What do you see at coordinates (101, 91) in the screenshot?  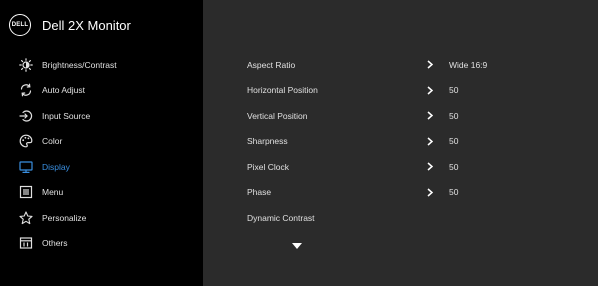 I see `sidebar-item-auto-adjust: Auto Adjust` at bounding box center [101, 91].